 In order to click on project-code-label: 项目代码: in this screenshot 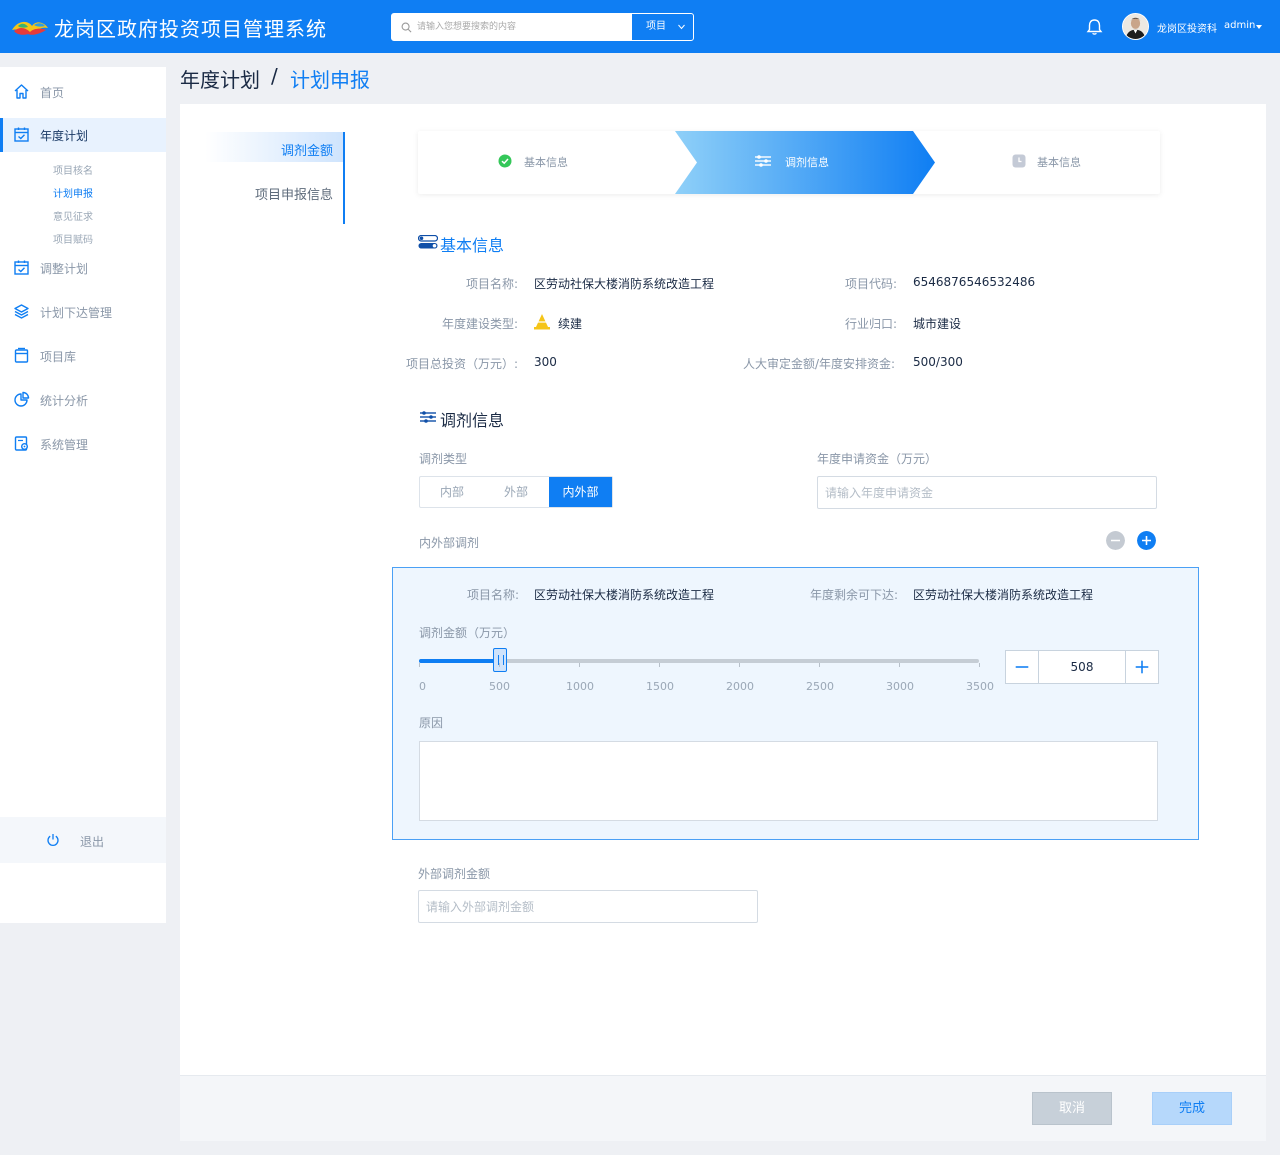, I will do `click(871, 284)`.